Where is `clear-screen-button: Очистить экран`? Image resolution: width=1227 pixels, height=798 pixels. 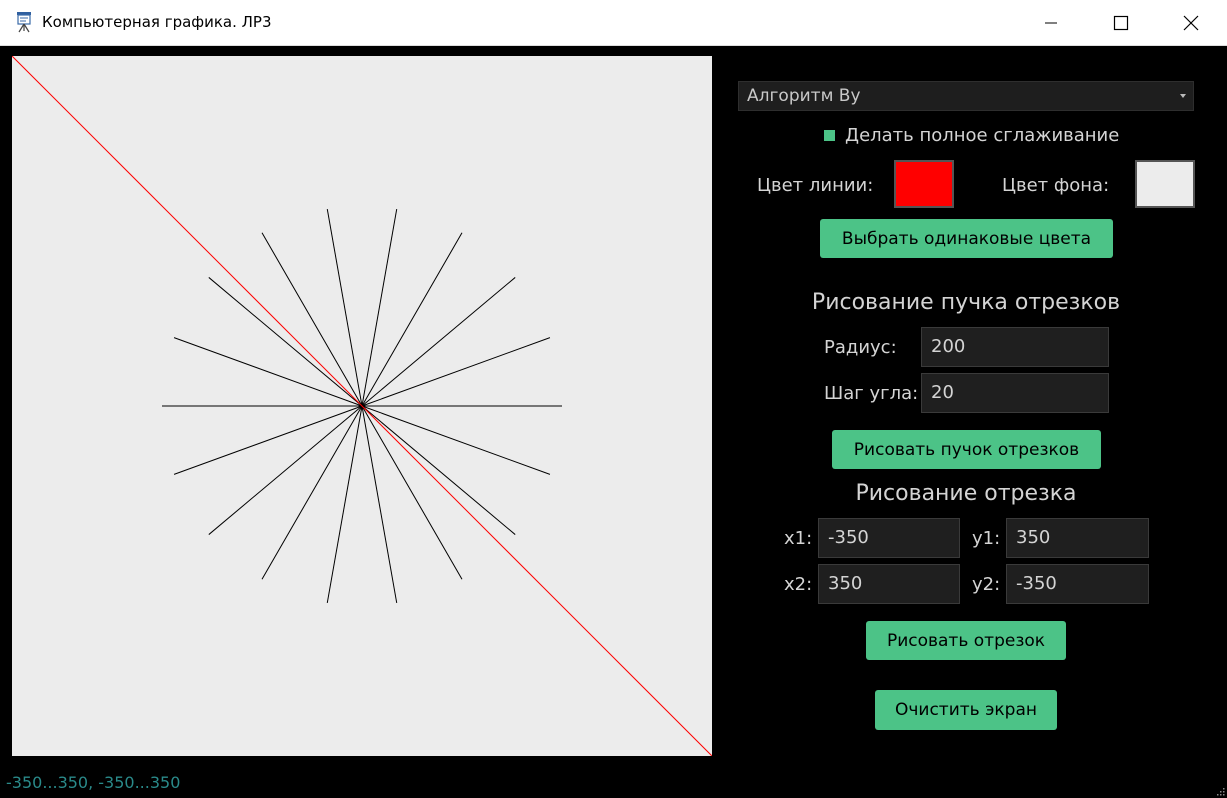
clear-screen-button: Очистить экран is located at coordinates (966, 710).